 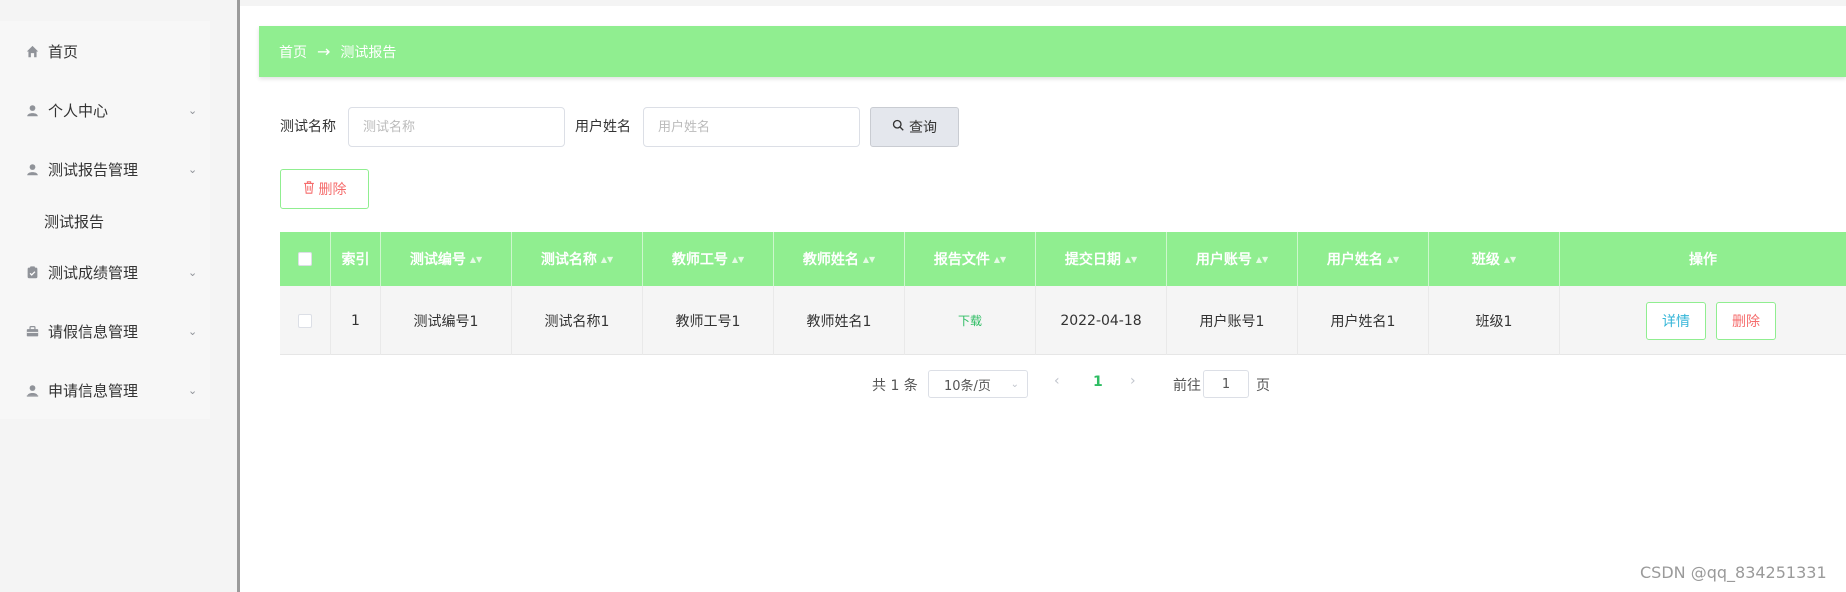 I want to click on search-icon, so click(x=898, y=127).